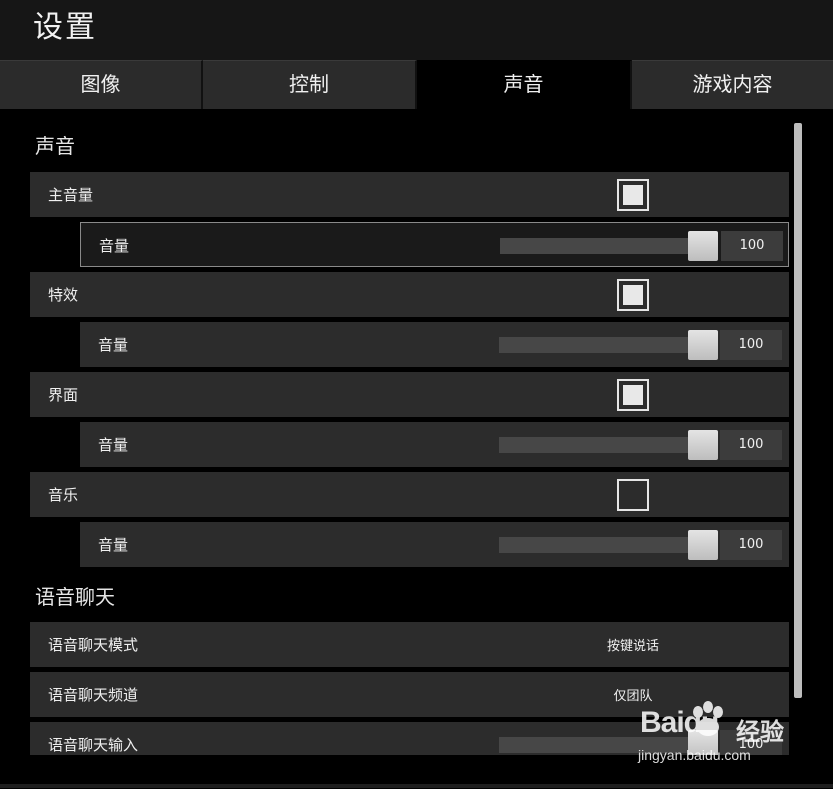 The image size is (833, 789). What do you see at coordinates (63, 295) in the screenshot?
I see `setting-label: 特效` at bounding box center [63, 295].